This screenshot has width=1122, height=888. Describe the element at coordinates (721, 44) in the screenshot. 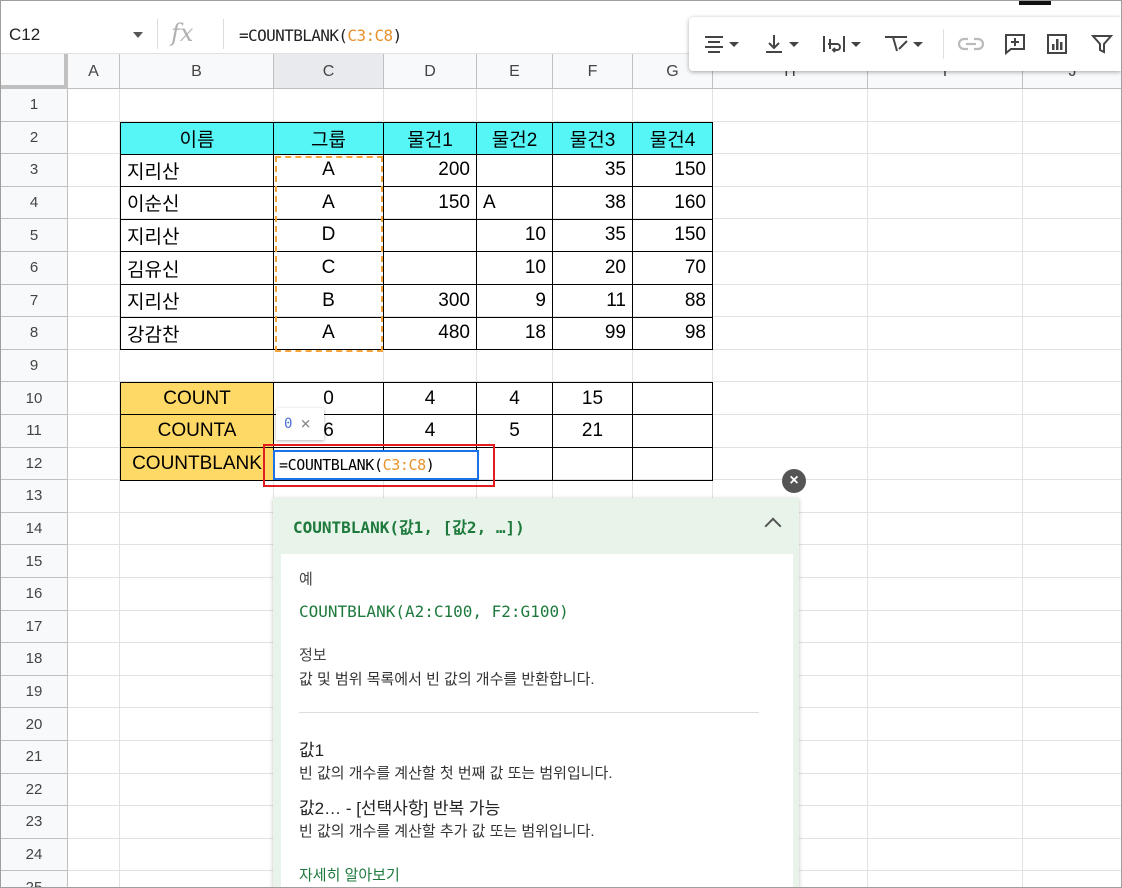

I see `horizontal-align-button` at that location.